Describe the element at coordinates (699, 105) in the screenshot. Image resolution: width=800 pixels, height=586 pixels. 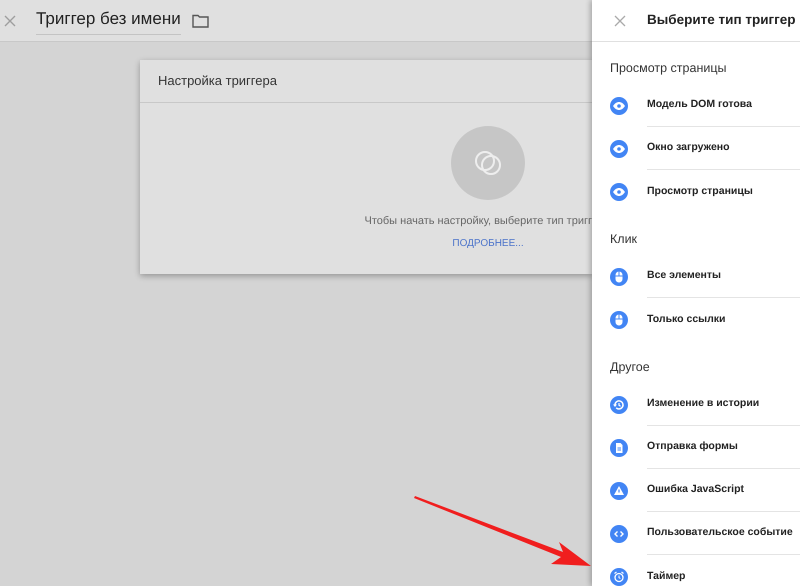
I see `trigger-type-item: Модель DOM готова` at that location.